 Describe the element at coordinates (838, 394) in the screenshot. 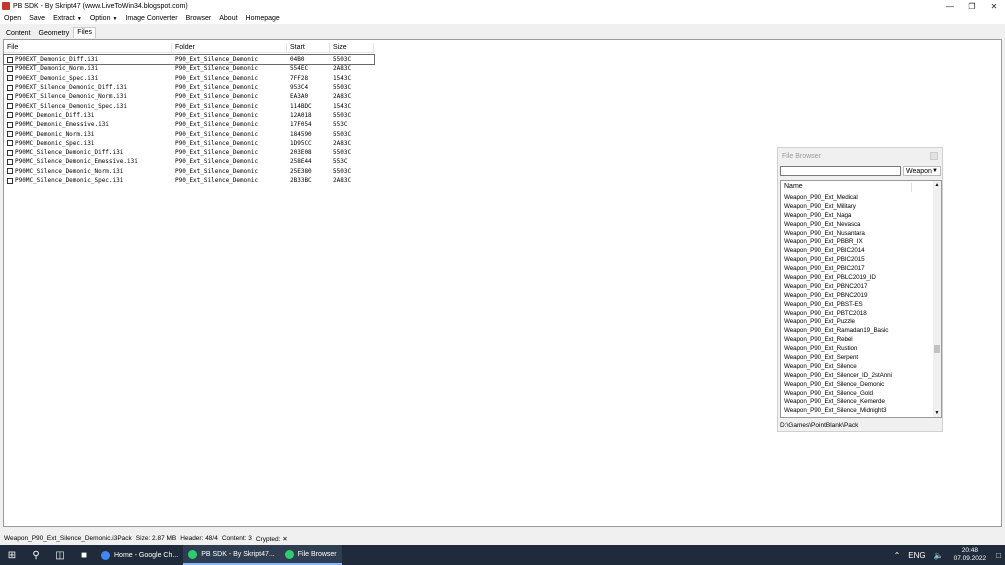

I see `list-item: Weapon_P90_Ext_Silence_Gold` at that location.